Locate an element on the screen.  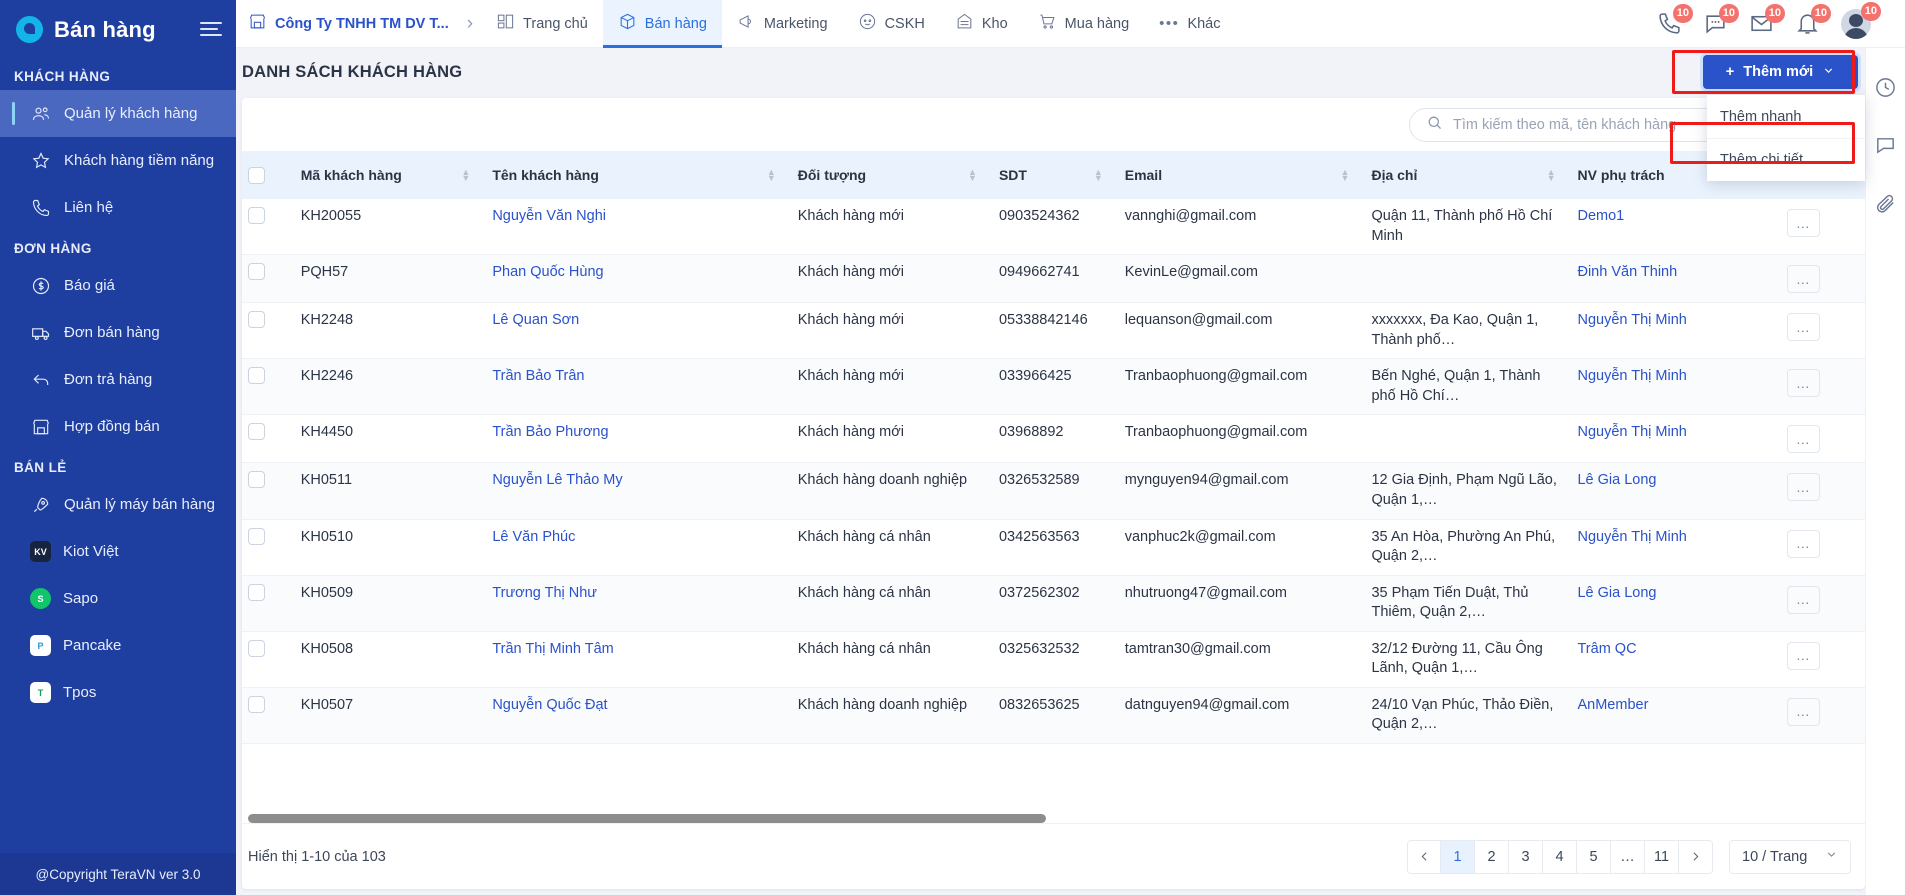
cell-nv-phu-trach: AnMember is located at coordinates (1676, 716).